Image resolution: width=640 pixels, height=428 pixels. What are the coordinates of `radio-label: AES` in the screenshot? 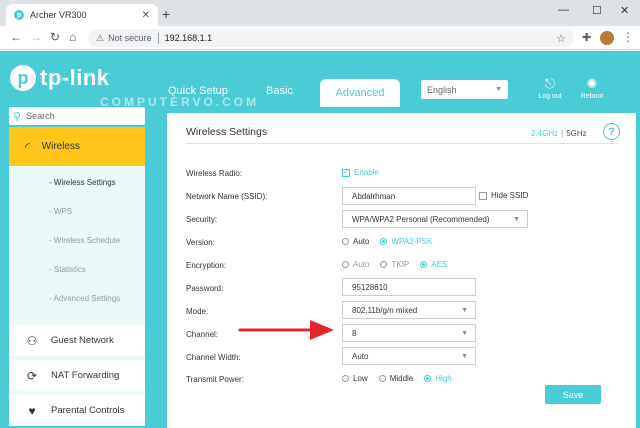 It's located at (439, 264).